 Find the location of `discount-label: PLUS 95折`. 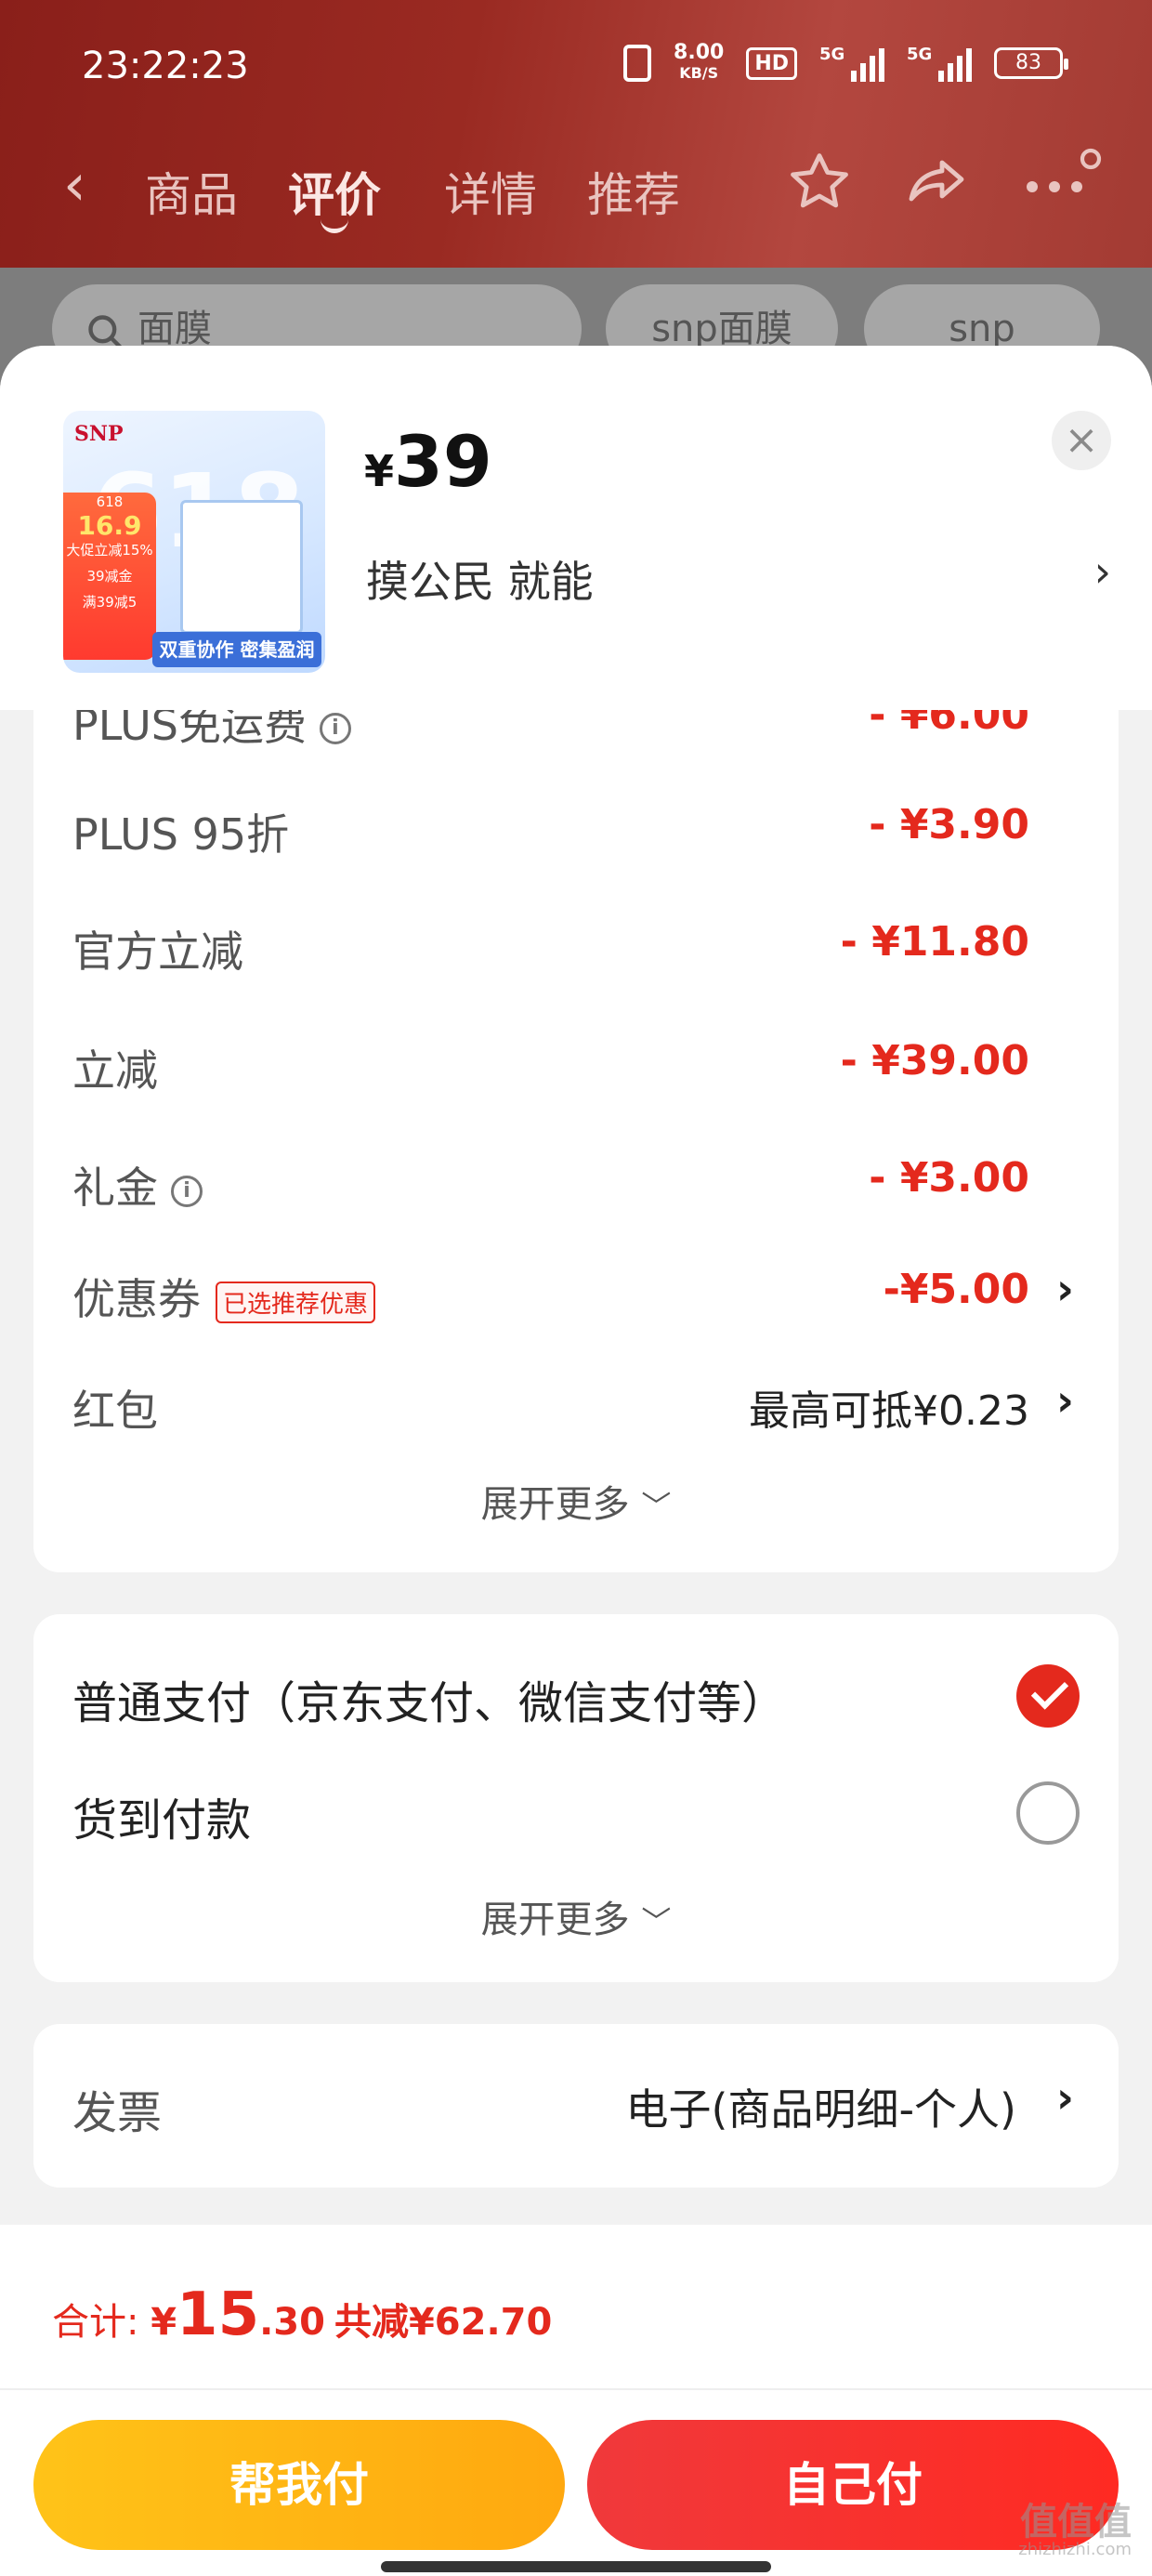

discount-label: PLUS 95折 is located at coordinates (181, 834).